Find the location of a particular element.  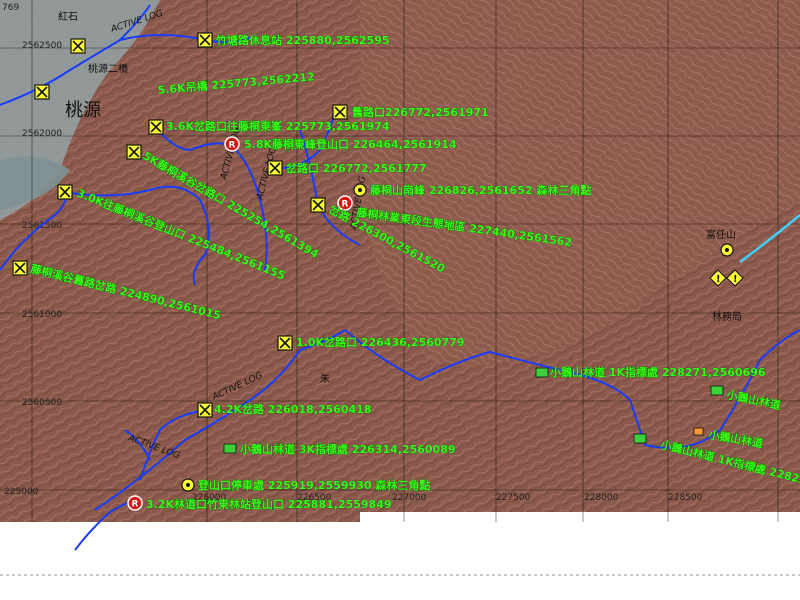

grid-label-x-225000: 225000 is located at coordinates (21, 492).